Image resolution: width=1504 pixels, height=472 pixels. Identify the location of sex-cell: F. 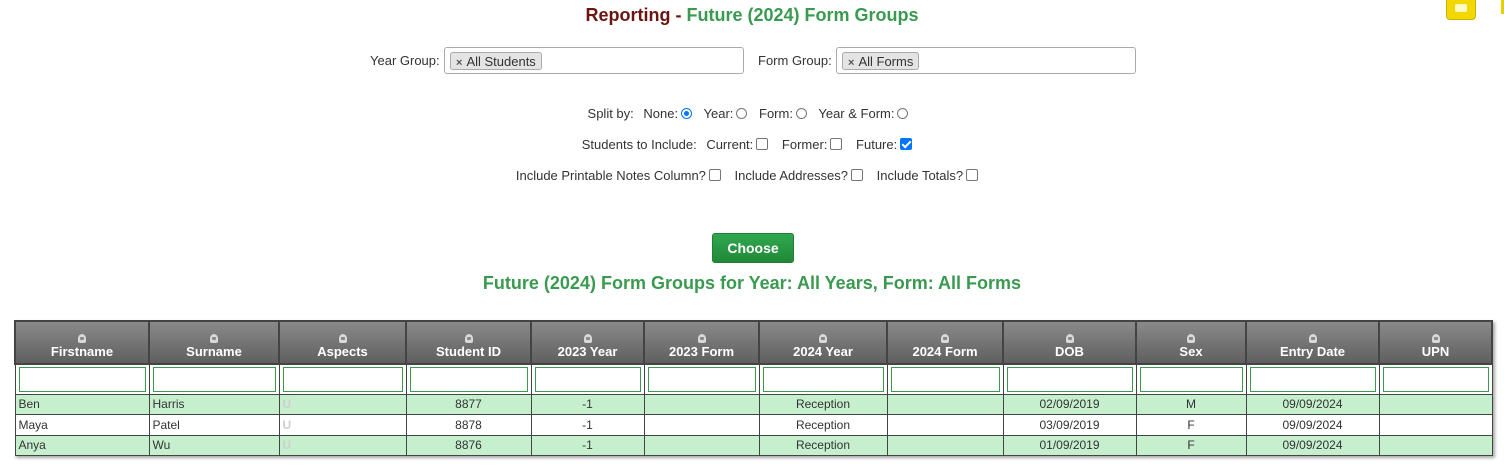
(1191, 445).